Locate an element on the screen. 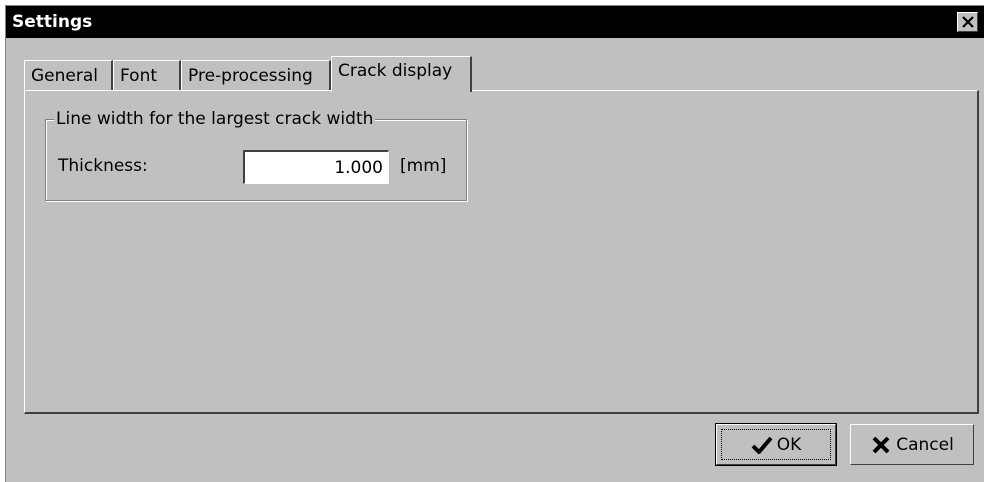 This screenshot has height=482, width=984. thickness-label: Thickness: is located at coordinates (103, 166).